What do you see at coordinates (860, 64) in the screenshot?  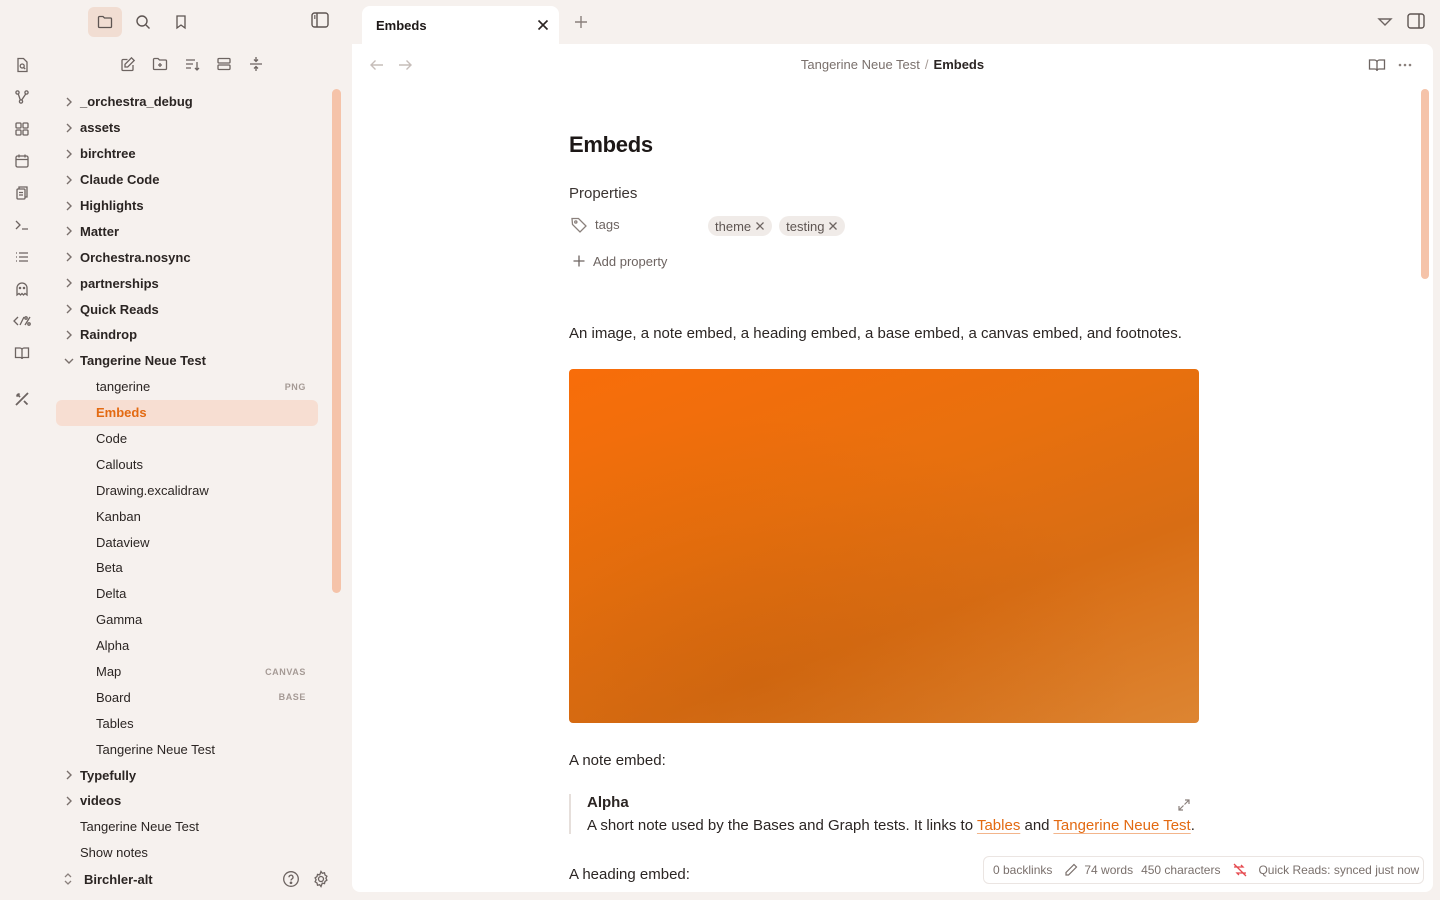 I see `breadcrumb-parent: Tangerine Neue Test` at bounding box center [860, 64].